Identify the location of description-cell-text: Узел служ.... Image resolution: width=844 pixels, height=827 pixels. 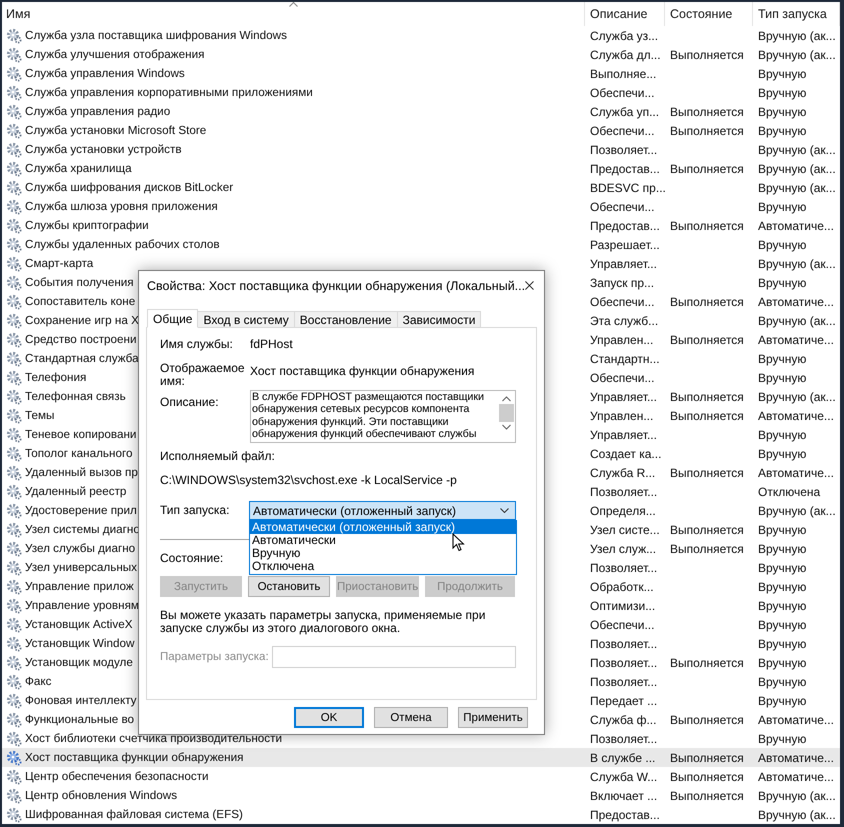
(623, 549).